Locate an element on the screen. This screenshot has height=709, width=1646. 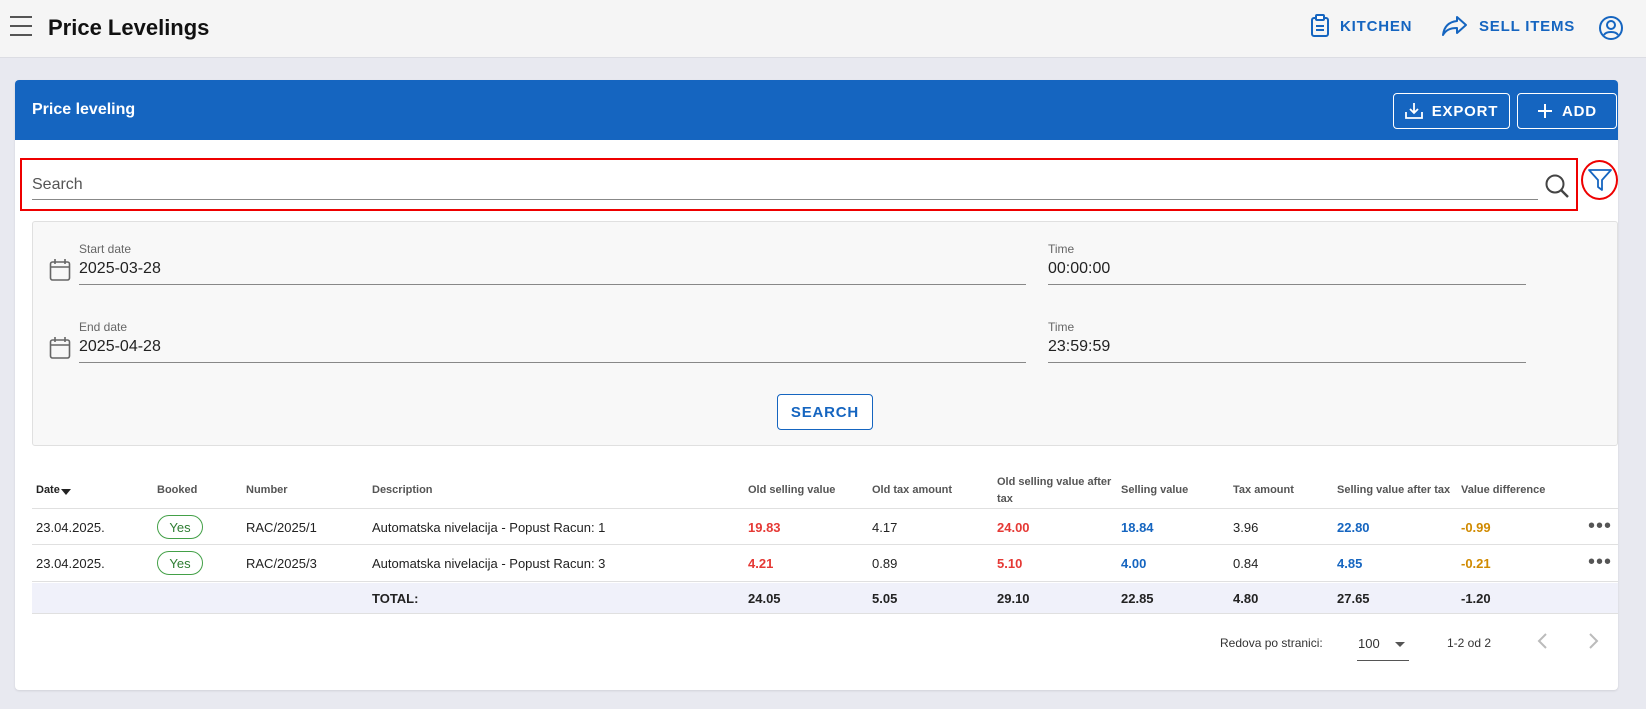
header-date: Date is located at coordinates (53, 490).